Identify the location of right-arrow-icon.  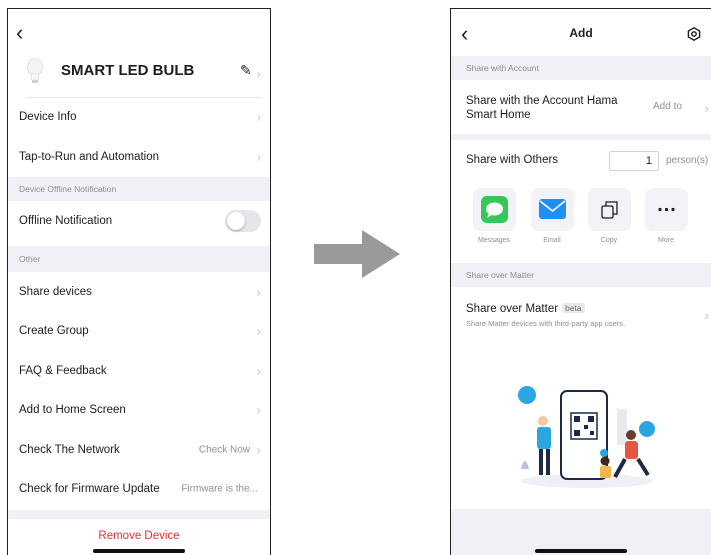
(357, 254).